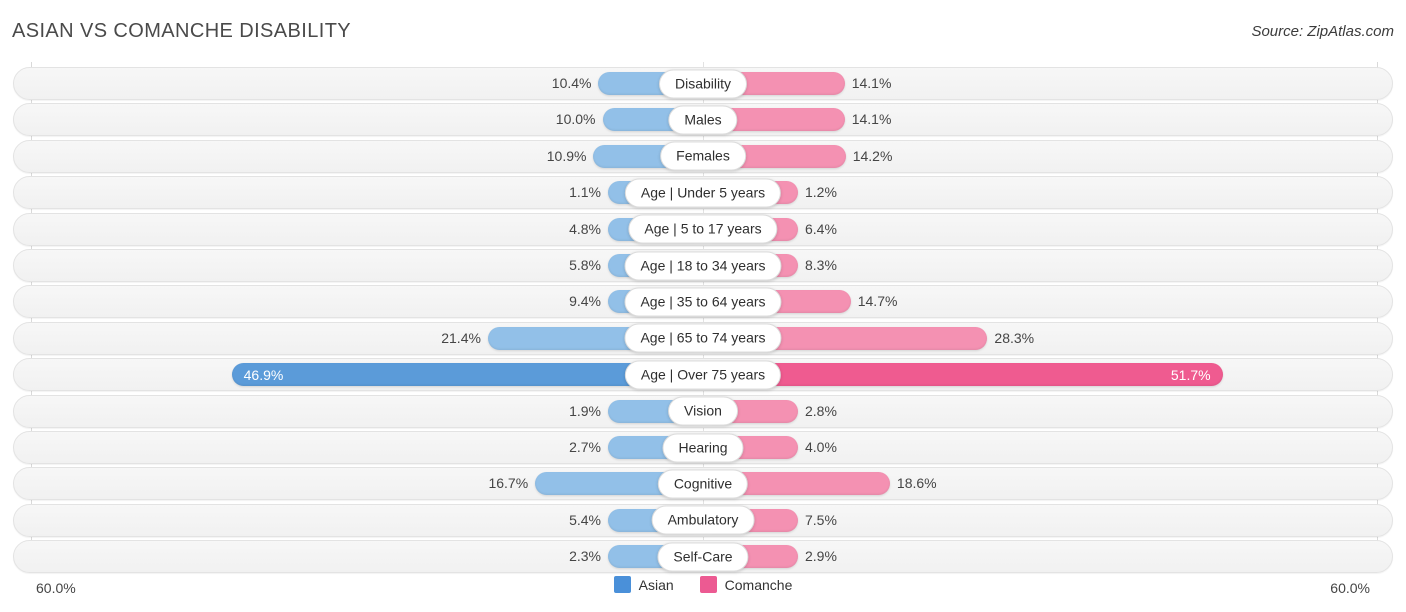  I want to click on category-label-pill: Males, so click(703, 120).